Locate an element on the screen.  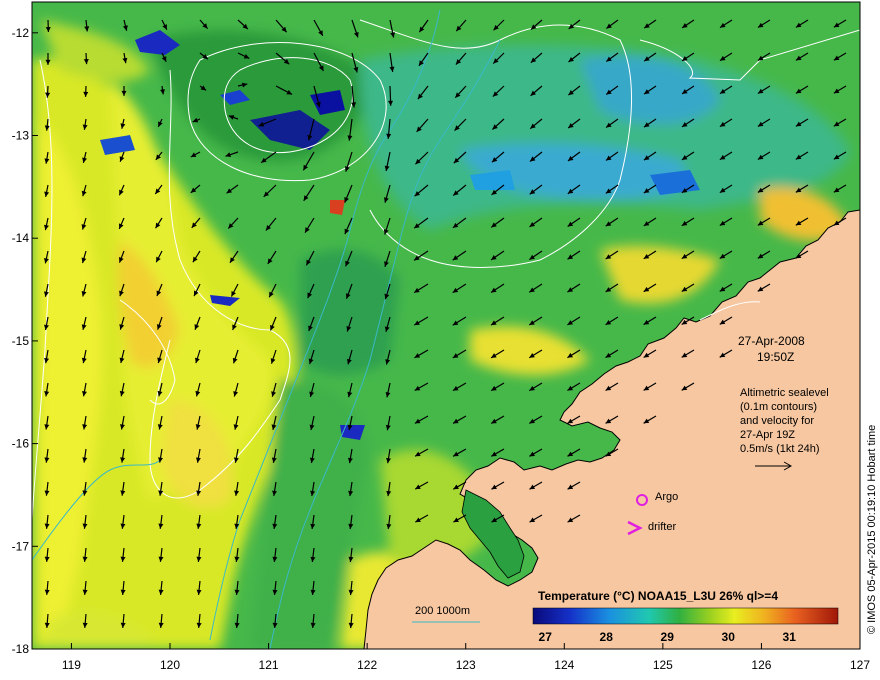
lat-tick-label: -15 is located at coordinates (21, 341).